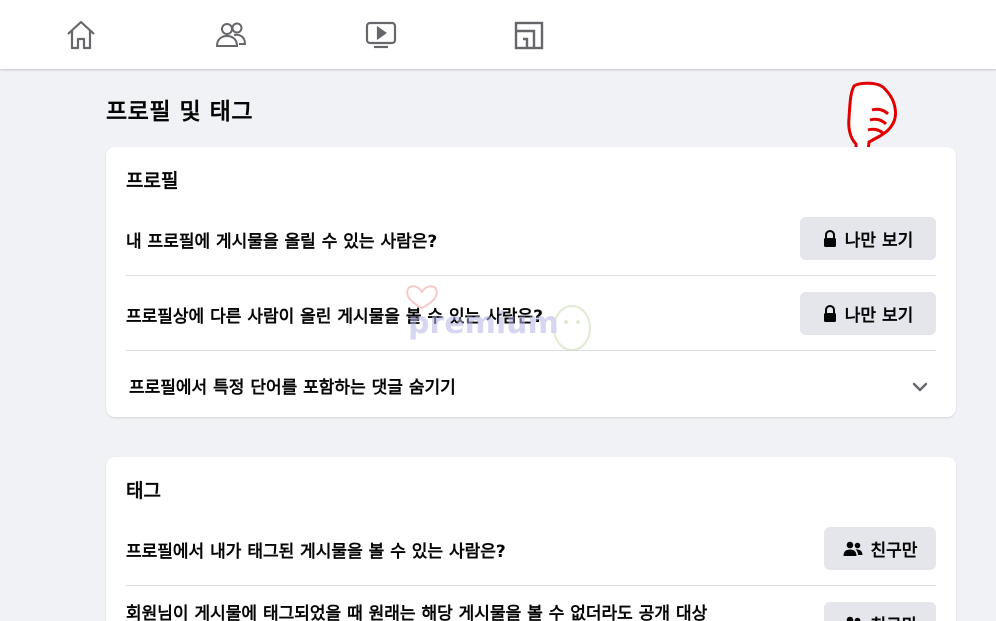  What do you see at coordinates (529, 35) in the screenshot?
I see `marketplace-icon` at bounding box center [529, 35].